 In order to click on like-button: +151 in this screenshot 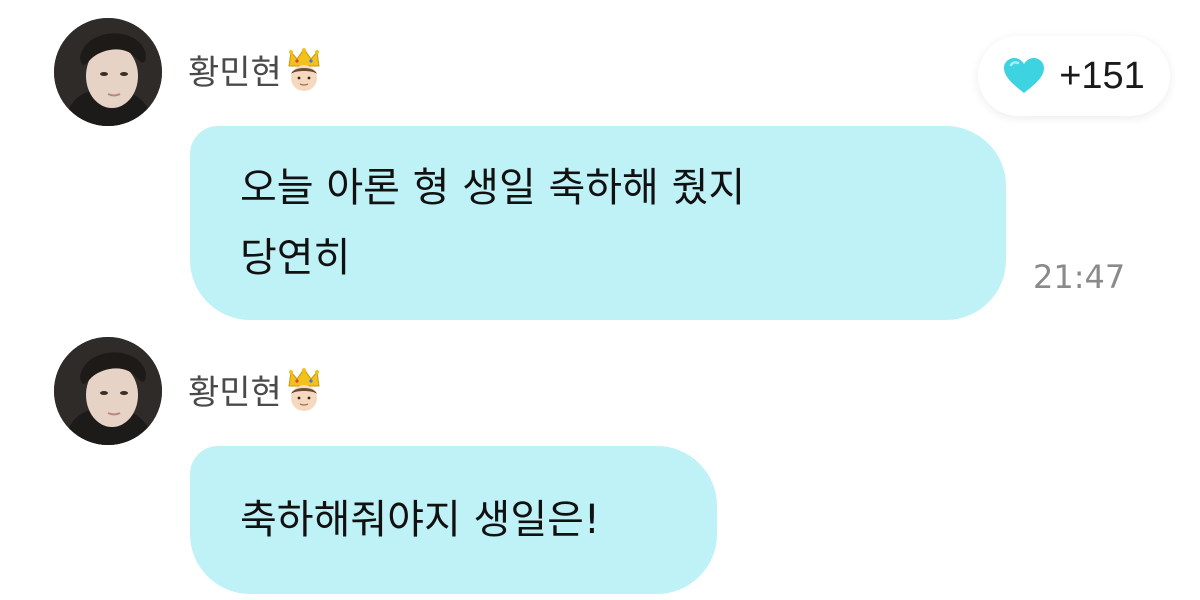, I will do `click(1074, 76)`.